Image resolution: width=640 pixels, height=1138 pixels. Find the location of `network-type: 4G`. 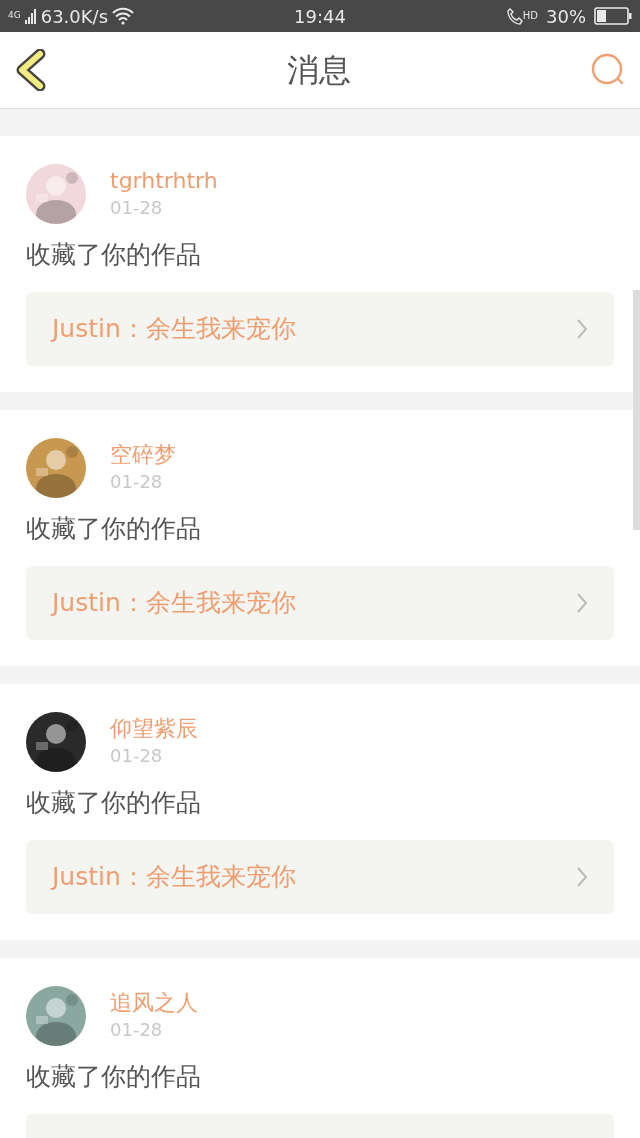

network-type: 4G is located at coordinates (14, 15).